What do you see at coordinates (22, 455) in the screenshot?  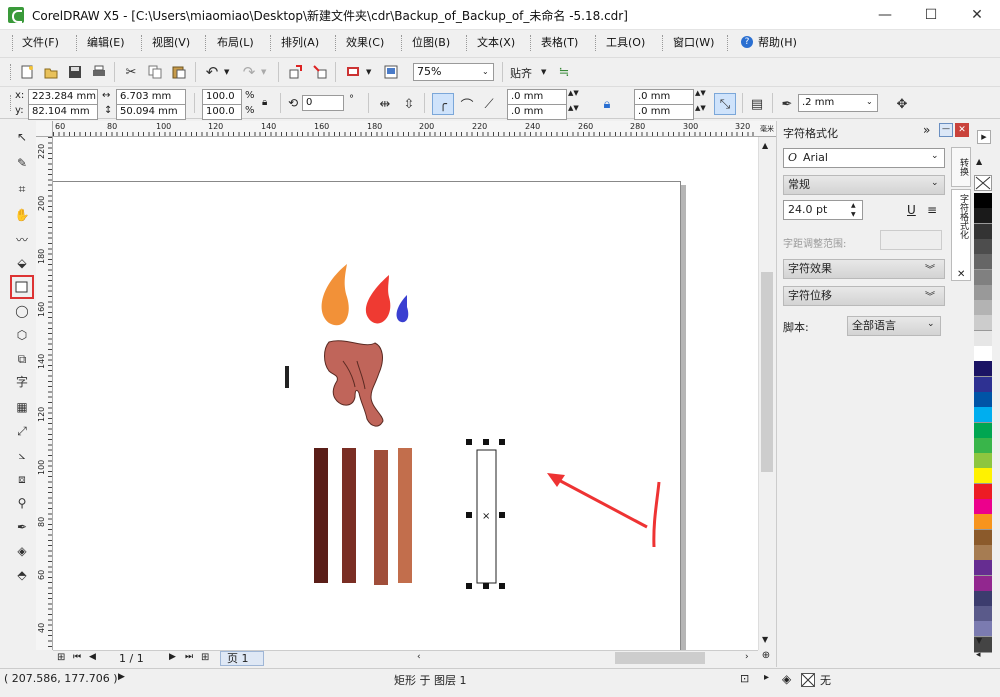 I see `connector-tool-icon: ⦣` at bounding box center [22, 455].